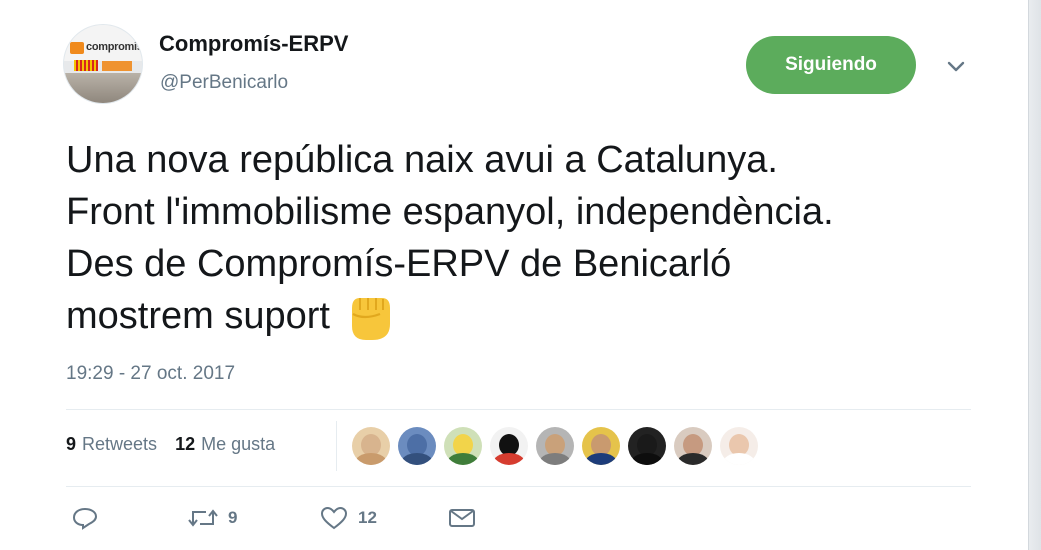 The image size is (1041, 550). What do you see at coordinates (203, 518) in the screenshot?
I see `retweet-icon` at bounding box center [203, 518].